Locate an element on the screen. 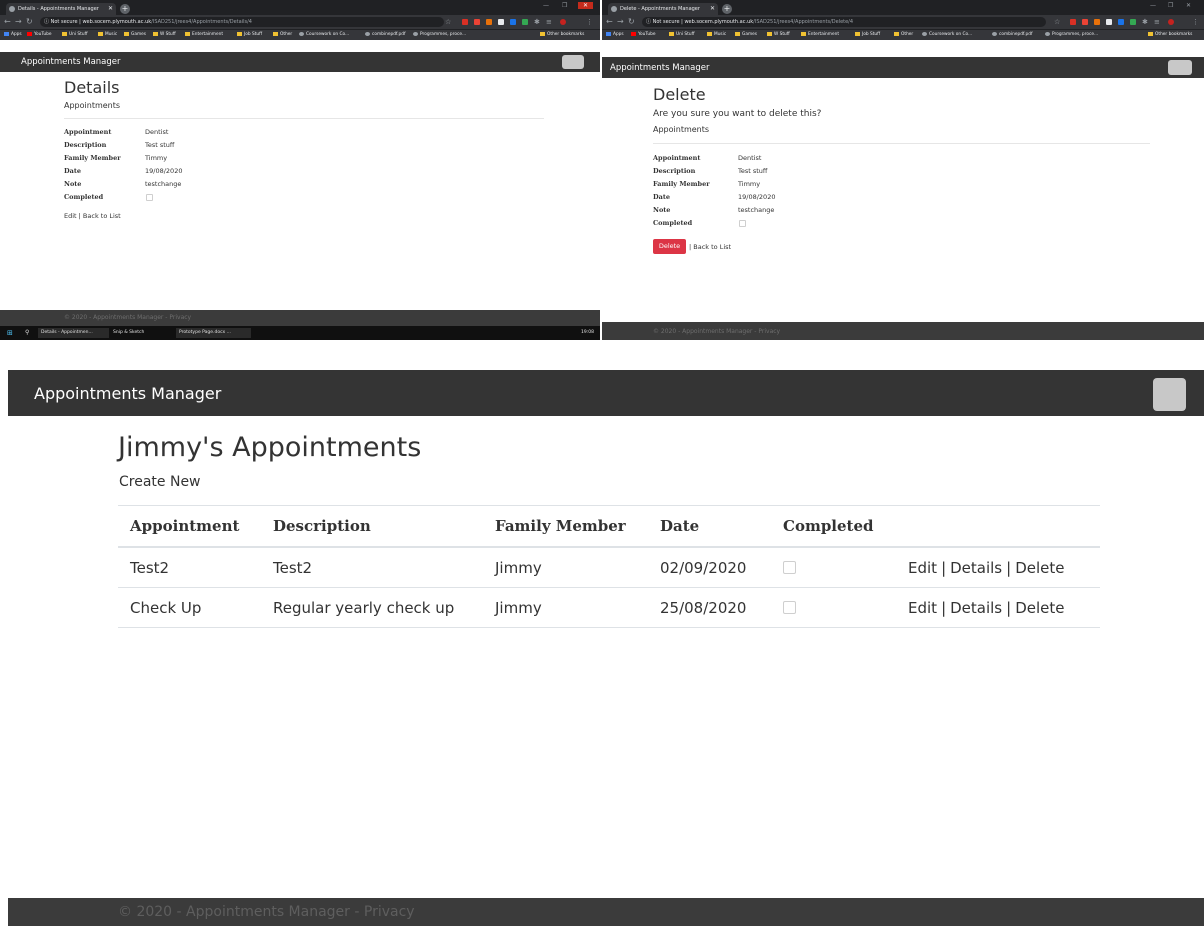 The width and height of the screenshot is (1204, 926). search-icon: ⚲ is located at coordinates (25, 333).